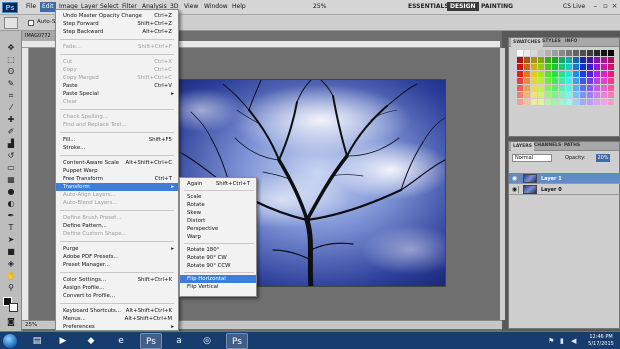  What do you see at coordinates (218, 250) in the screenshot?
I see `transform-submenu-item: Rotate 180°` at bounding box center [218, 250].